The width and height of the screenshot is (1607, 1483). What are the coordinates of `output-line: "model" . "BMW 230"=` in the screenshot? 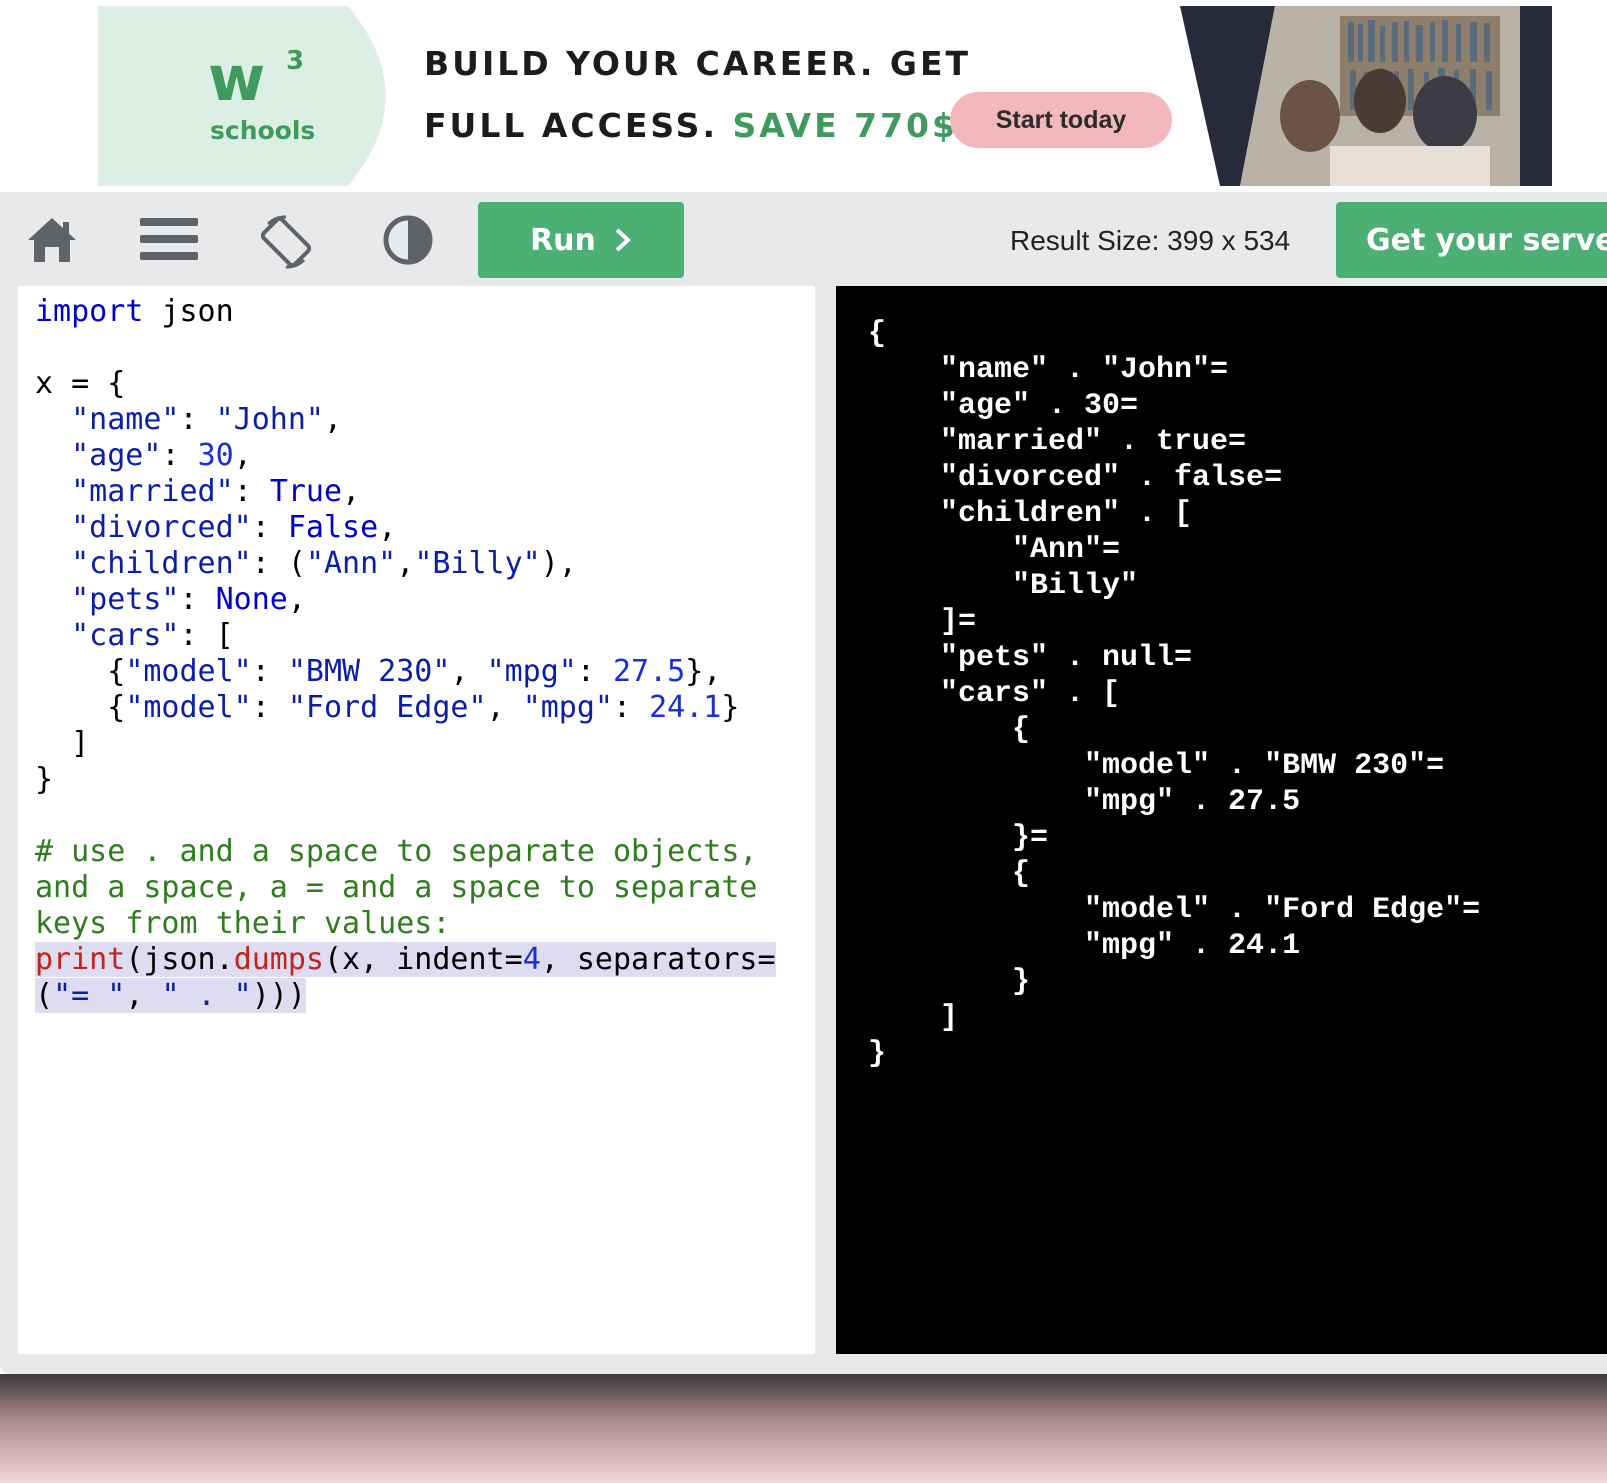 It's located at (1156, 766).